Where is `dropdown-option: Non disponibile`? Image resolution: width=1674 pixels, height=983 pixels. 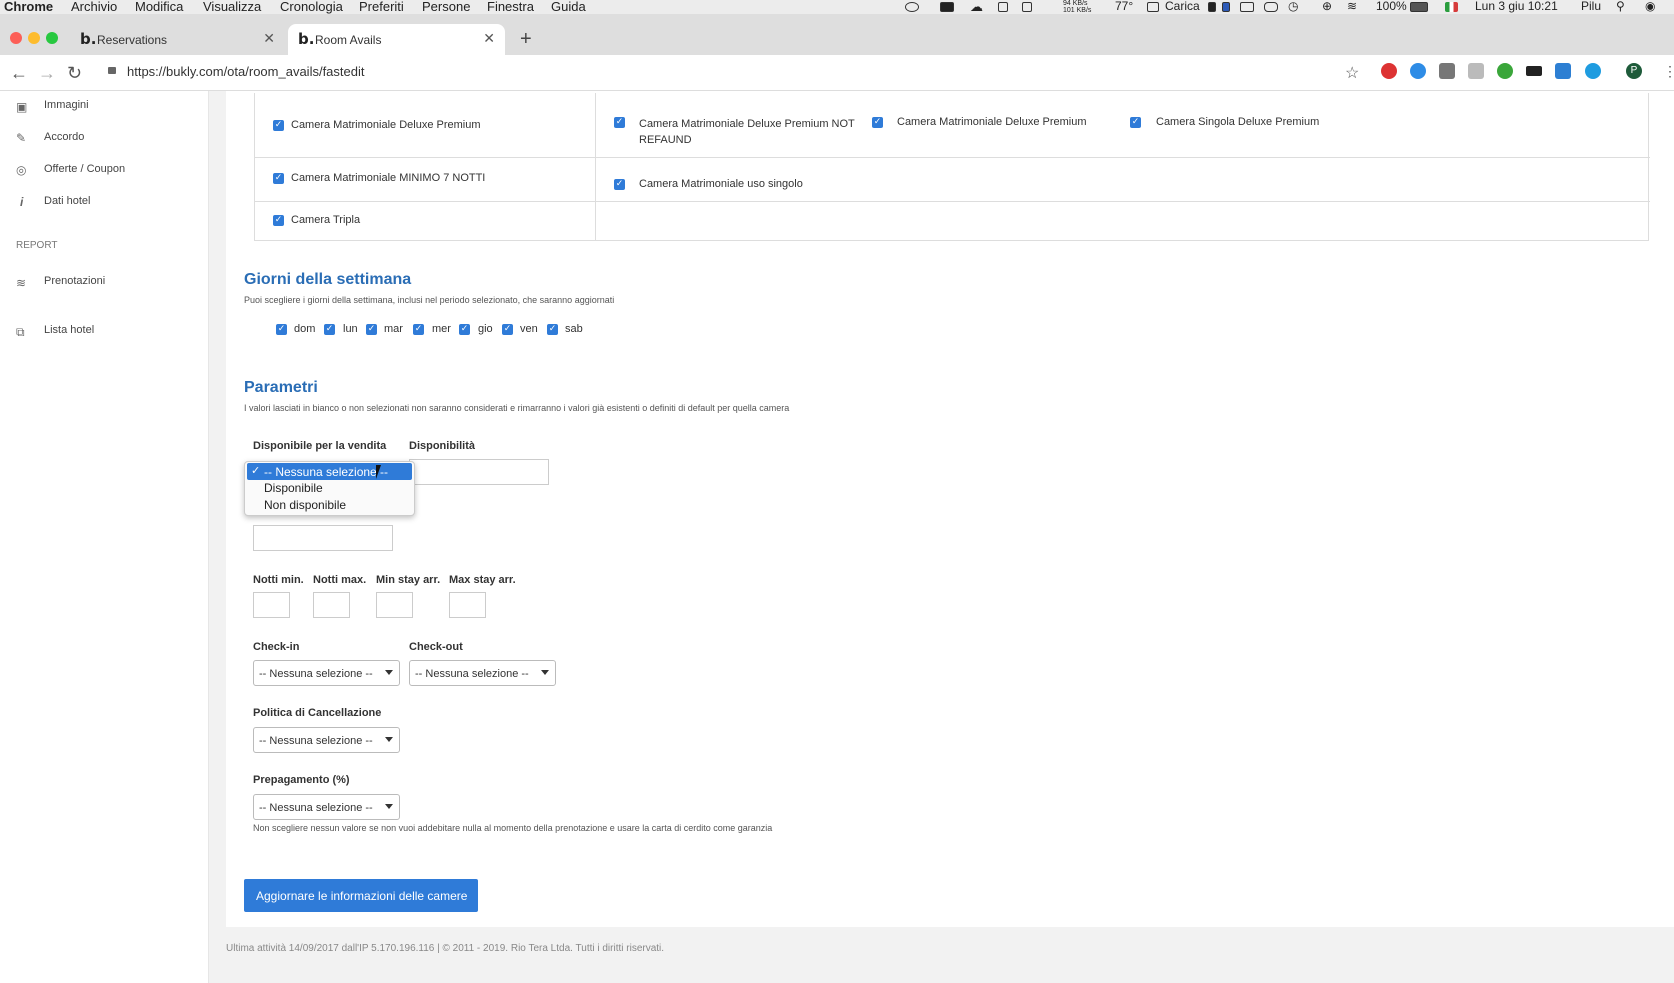 dropdown-option: Non disponibile is located at coordinates (305, 505).